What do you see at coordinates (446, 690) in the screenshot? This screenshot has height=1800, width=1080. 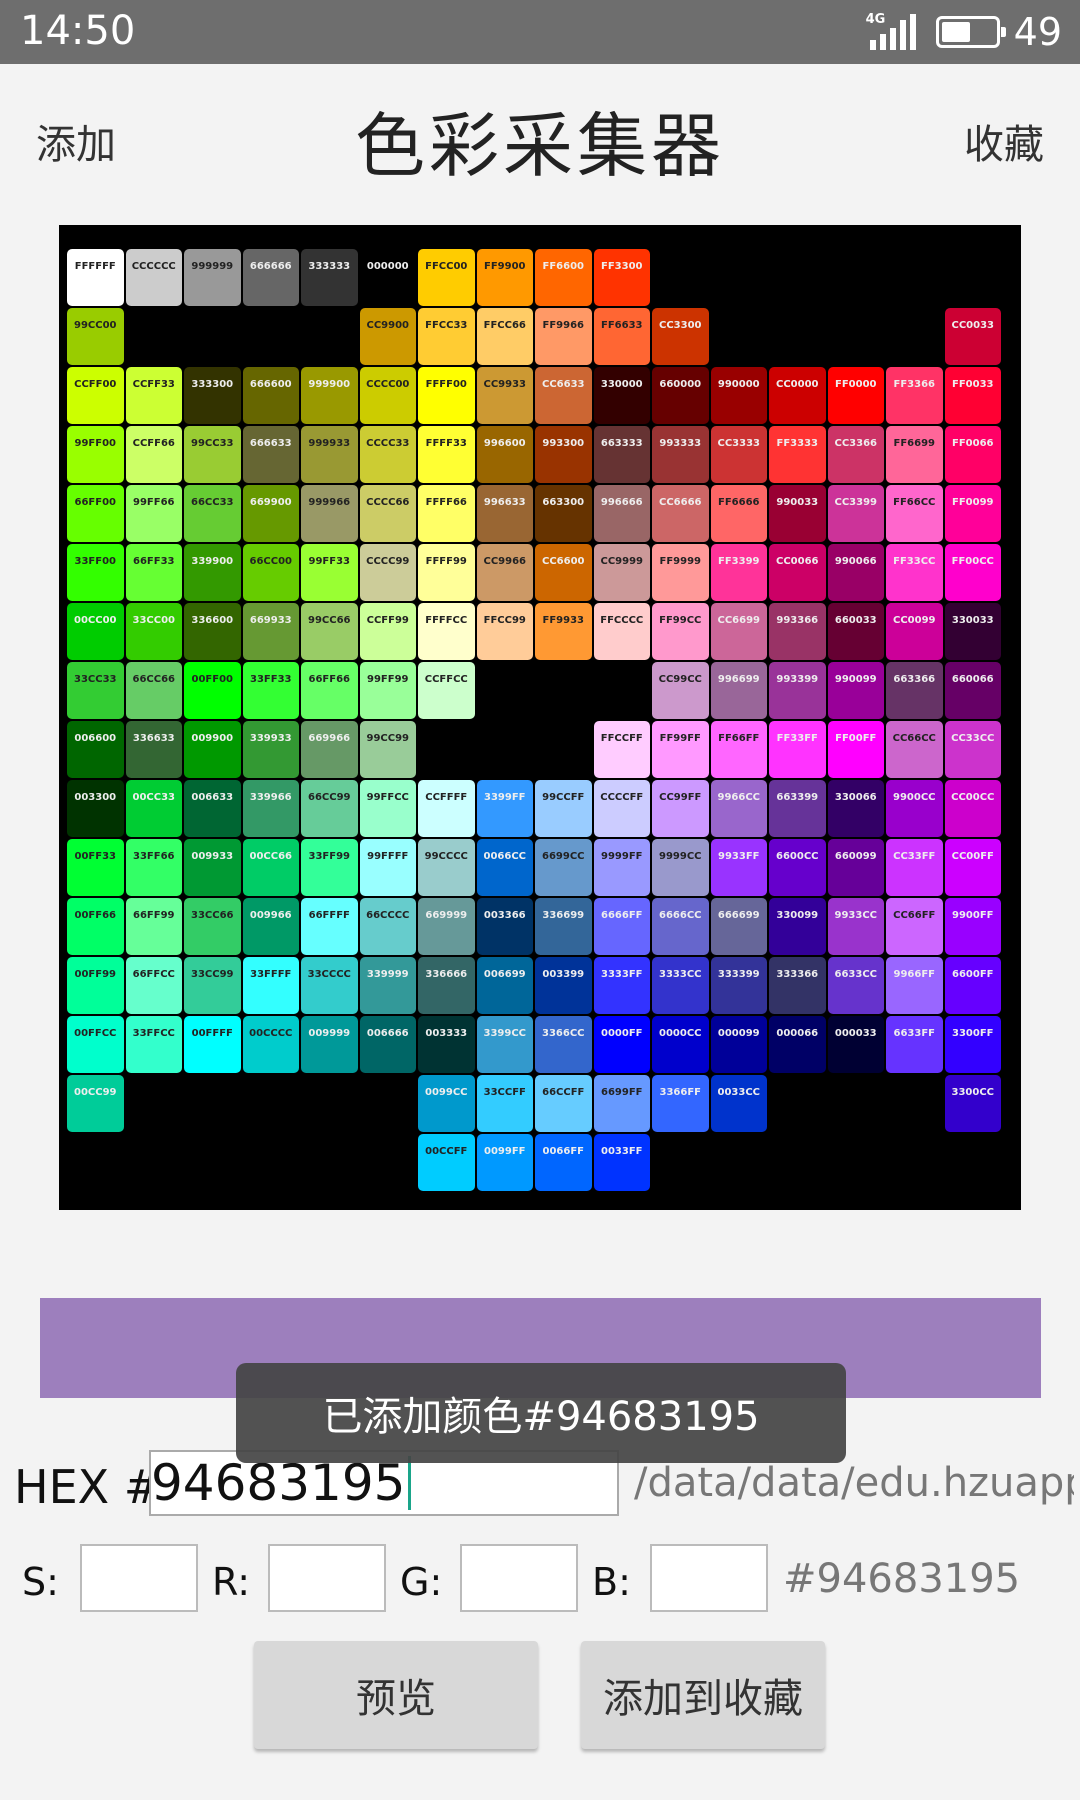 I see `palette-swatch: CCFFCC` at bounding box center [446, 690].